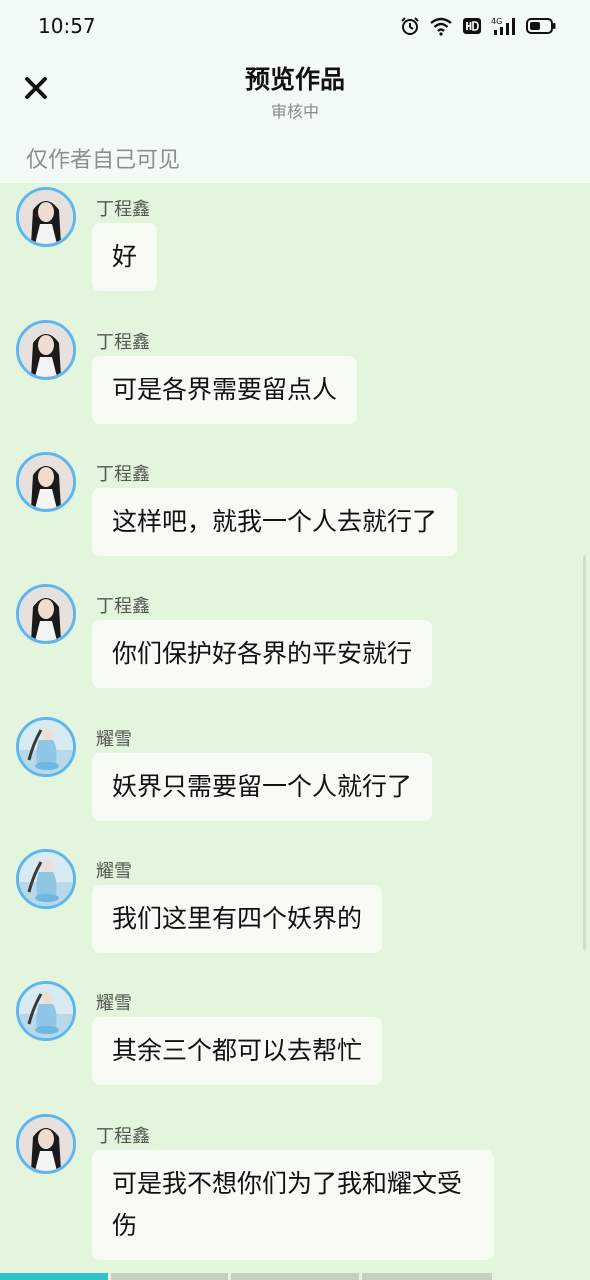 This screenshot has height=1280, width=590. I want to click on scrollbar, so click(584, 752).